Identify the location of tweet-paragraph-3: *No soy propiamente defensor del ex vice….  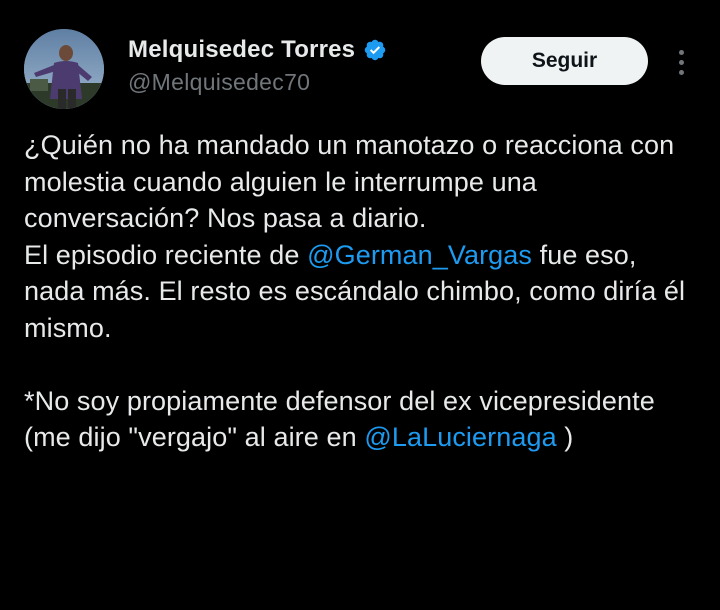
(360, 419).